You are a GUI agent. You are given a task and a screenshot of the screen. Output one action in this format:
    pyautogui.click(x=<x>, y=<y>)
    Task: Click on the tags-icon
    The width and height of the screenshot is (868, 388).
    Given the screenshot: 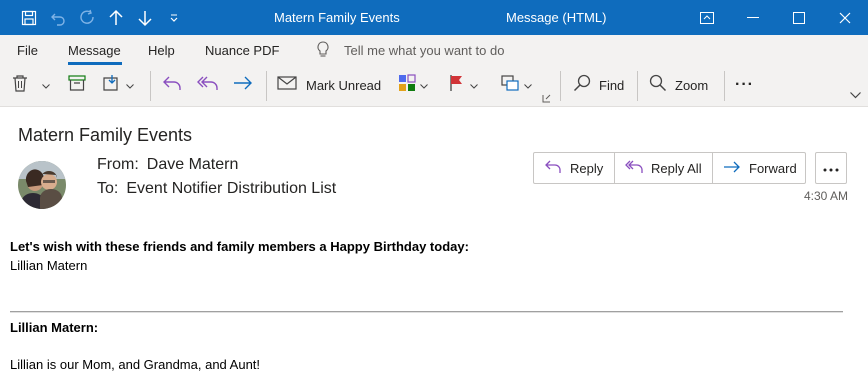 What is the action you would take?
    pyautogui.click(x=510, y=85)
    